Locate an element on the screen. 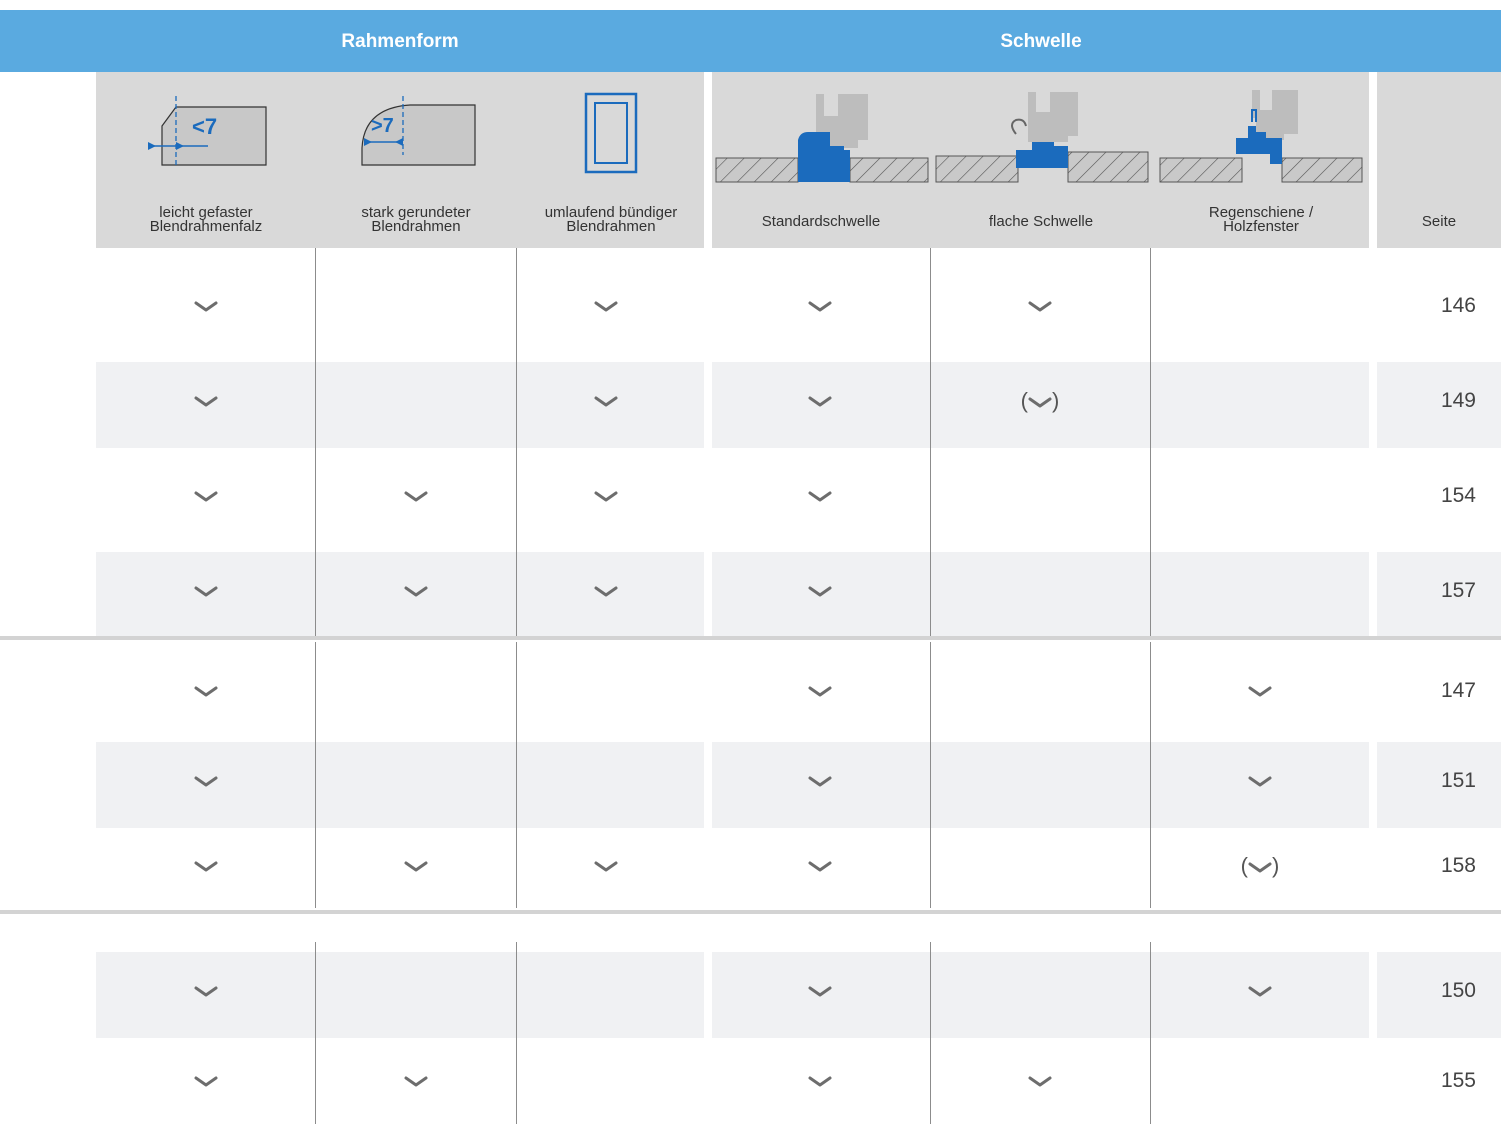  column-label-rounded: stark gerundeter Blendrahmen is located at coordinates (416, 219).